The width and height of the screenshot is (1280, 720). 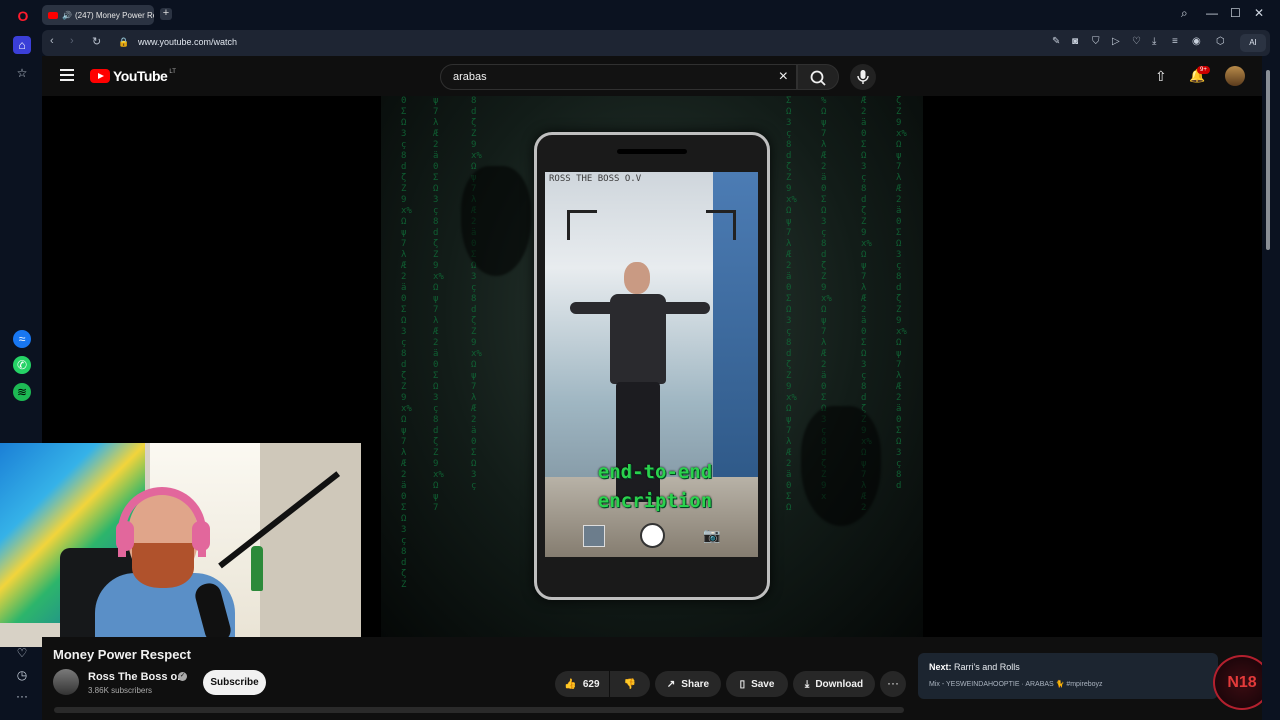 I want to click on dislike-button: 👎, so click(x=630, y=684).